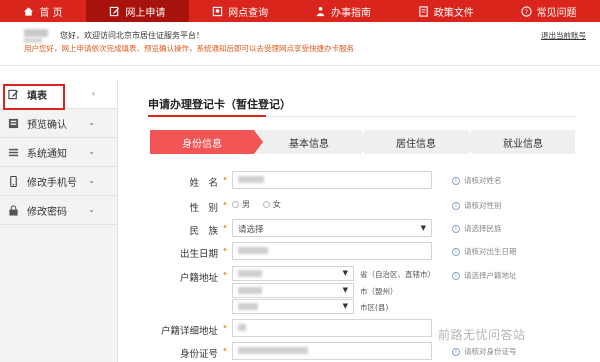 The image size is (600, 362). I want to click on nav-guide-label: 办事指南, so click(350, 13).